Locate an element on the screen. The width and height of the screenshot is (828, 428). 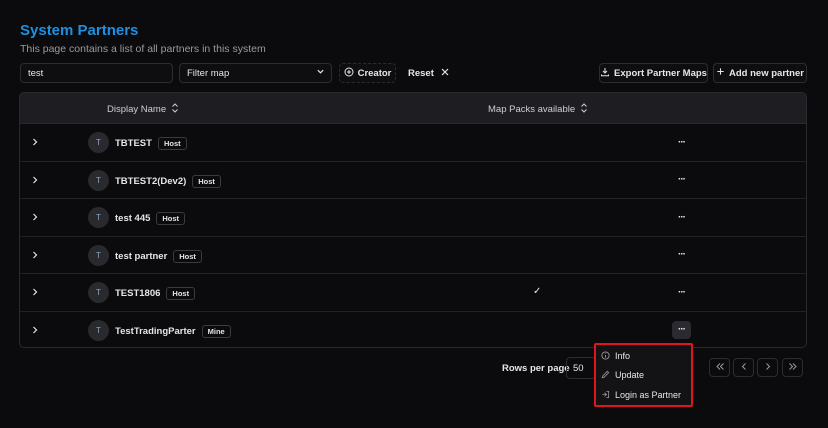
partner-name-text: test partner is located at coordinates (141, 256).